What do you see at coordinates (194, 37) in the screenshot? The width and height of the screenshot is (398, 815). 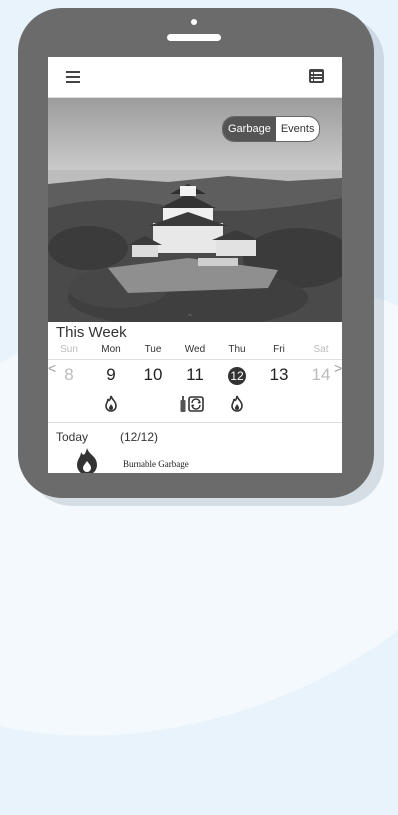 I see `phone-speaker` at bounding box center [194, 37].